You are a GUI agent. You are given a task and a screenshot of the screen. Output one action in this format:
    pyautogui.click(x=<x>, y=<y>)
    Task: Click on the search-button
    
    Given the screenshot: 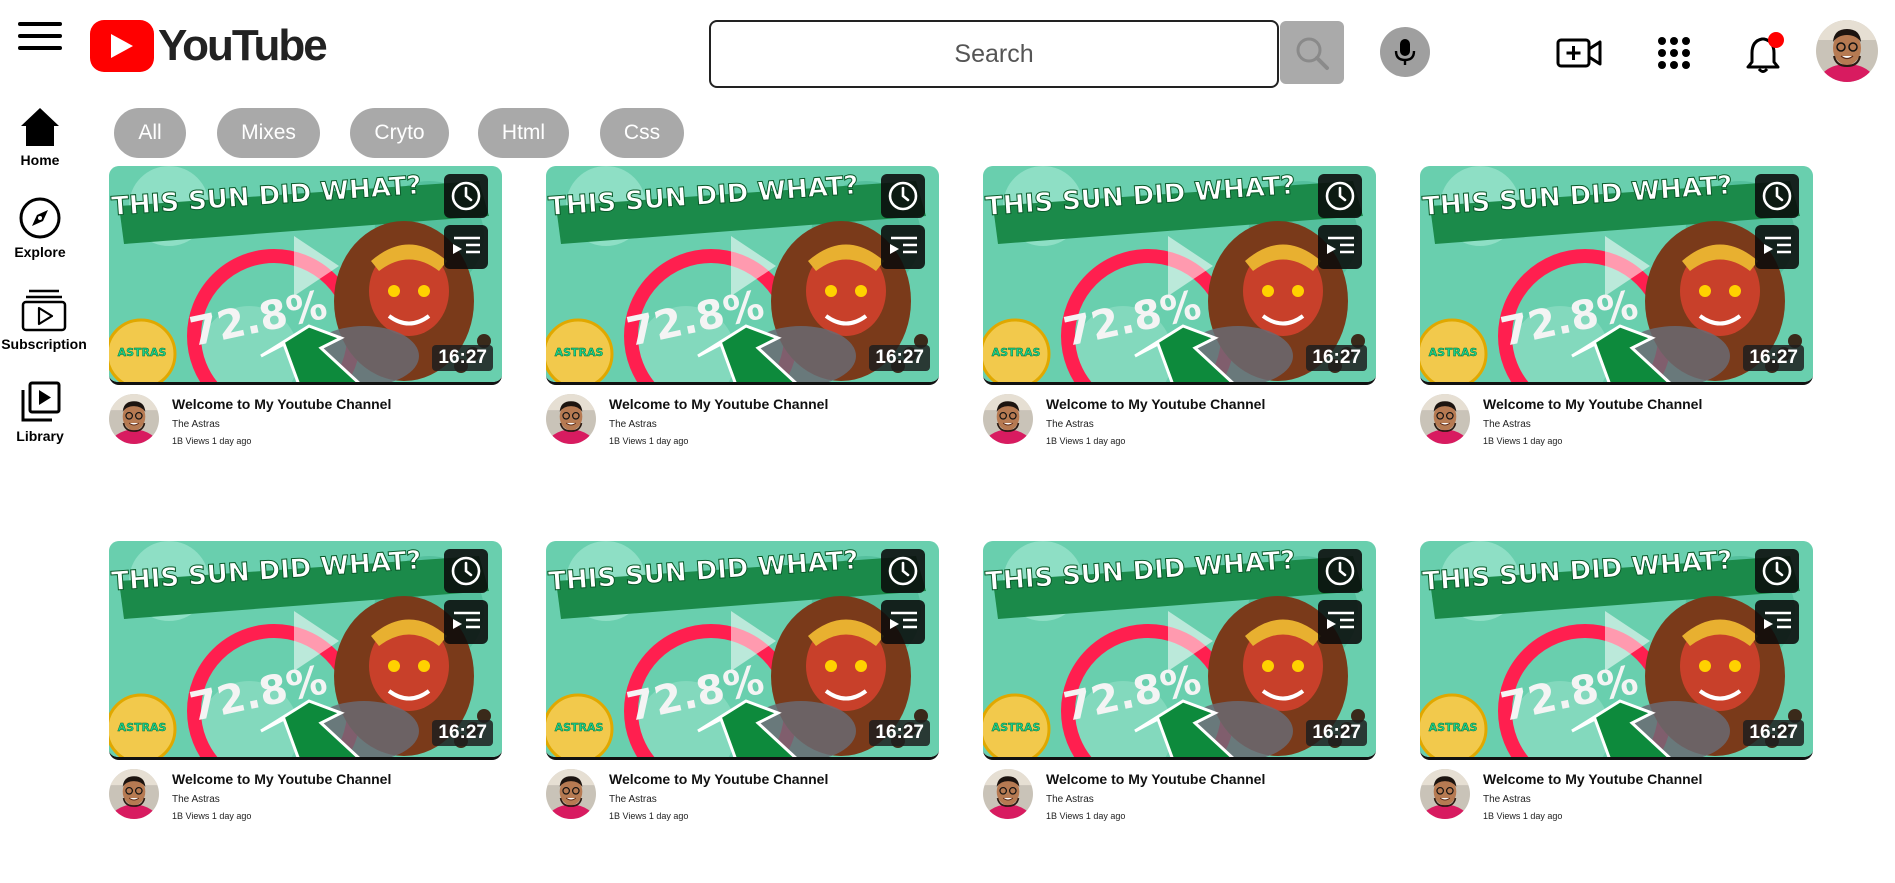 What is the action you would take?
    pyautogui.click(x=1312, y=52)
    